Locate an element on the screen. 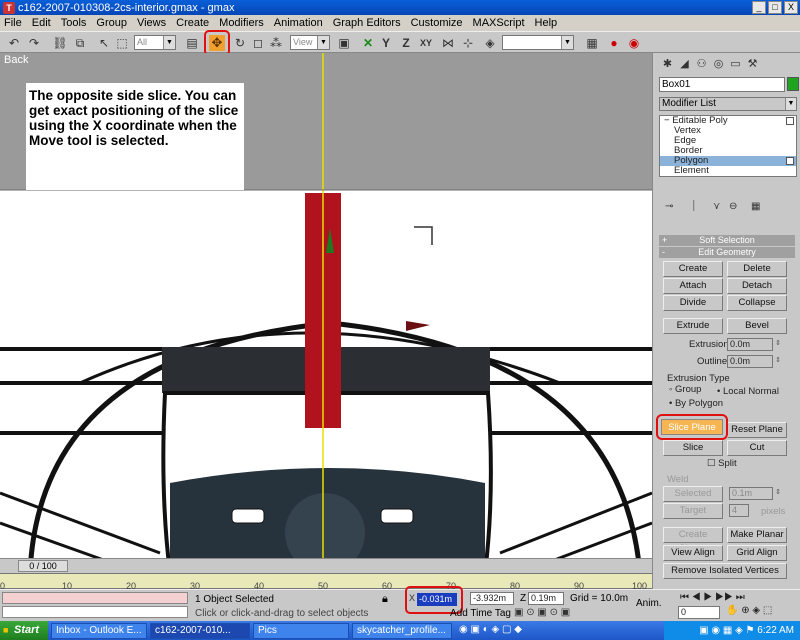  quick-launch-icons: ◉ ▣ ◐ ◈ ▢ ◆ is located at coordinates (501, 631).